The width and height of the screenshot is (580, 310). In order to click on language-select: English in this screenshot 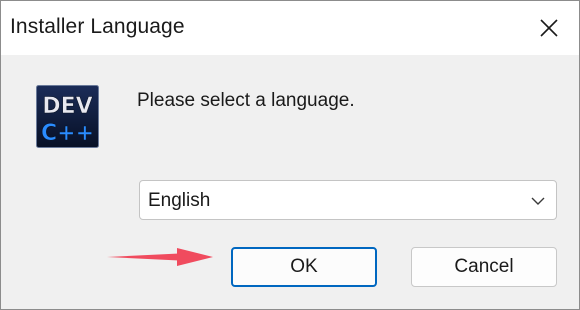, I will do `click(348, 200)`.